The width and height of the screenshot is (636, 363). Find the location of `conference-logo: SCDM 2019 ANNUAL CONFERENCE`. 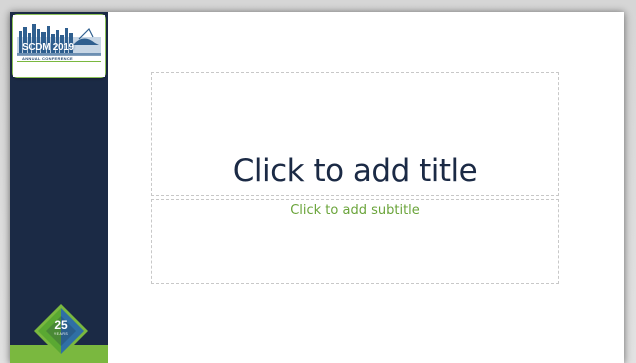

conference-logo: SCDM 2019 ANNUAL CONFERENCE is located at coordinates (59, 46).